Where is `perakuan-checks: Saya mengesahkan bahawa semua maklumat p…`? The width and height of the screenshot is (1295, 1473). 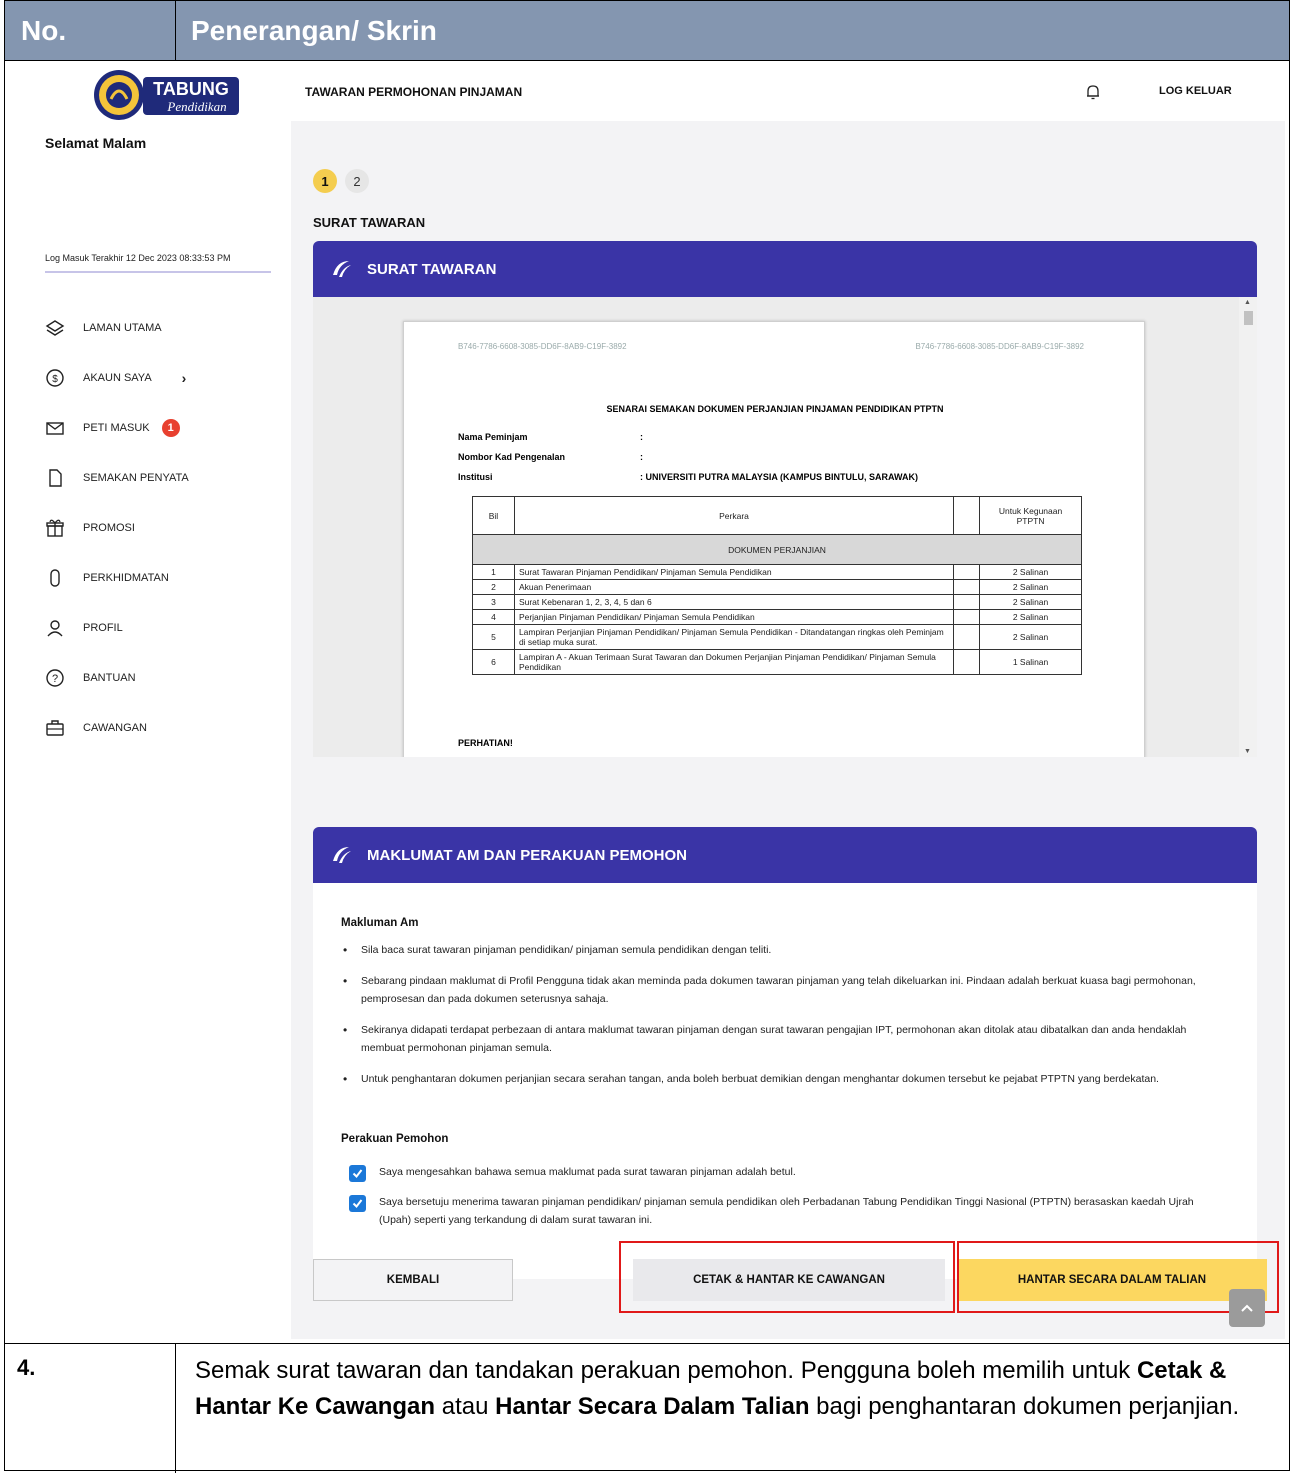
perakuan-checks: Saya mengesahkan bahawa semua maklumat p… is located at coordinates (784, 1202).